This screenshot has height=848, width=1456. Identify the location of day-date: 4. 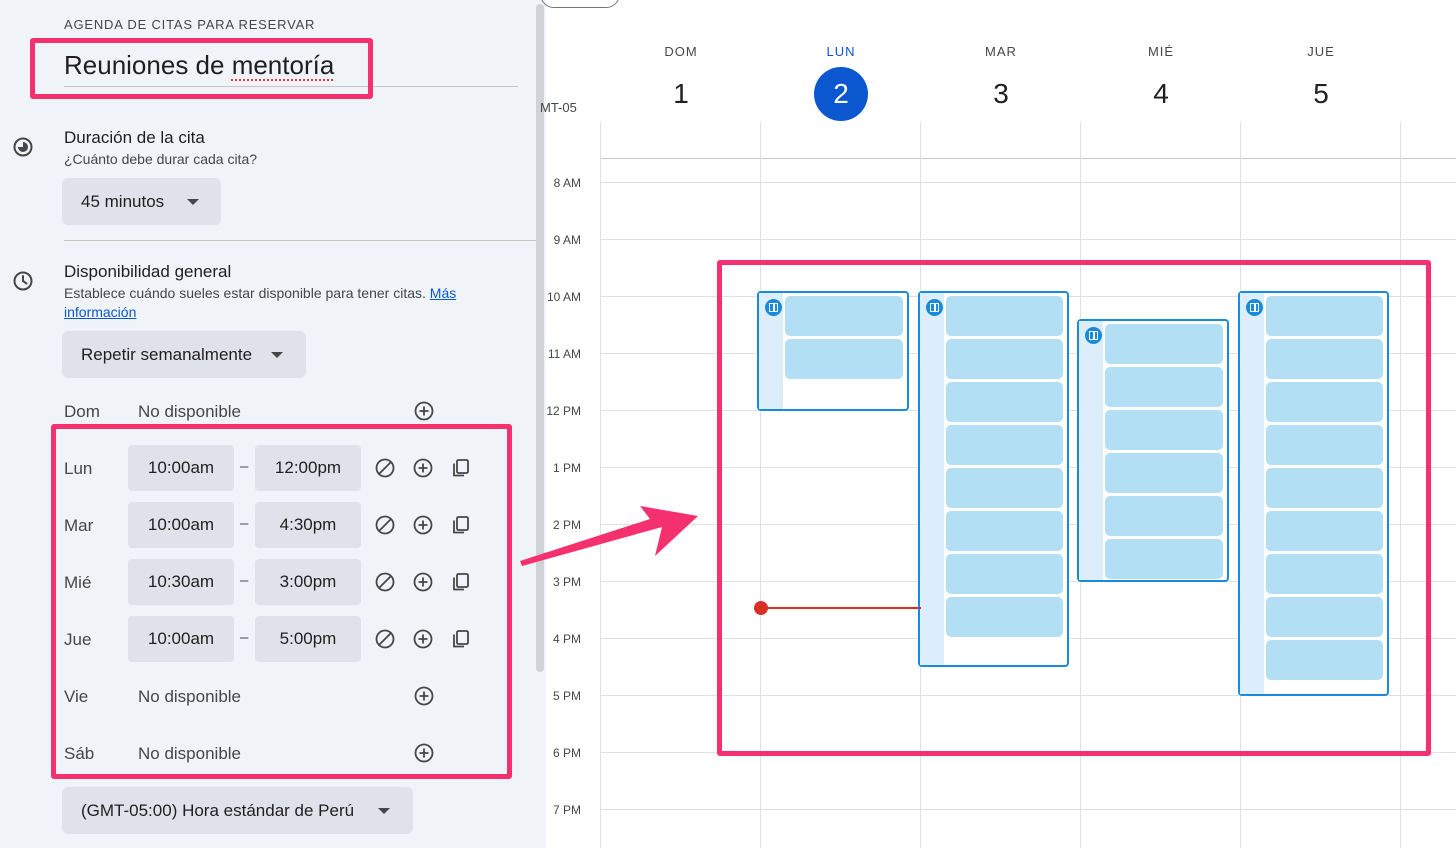
(1161, 93).